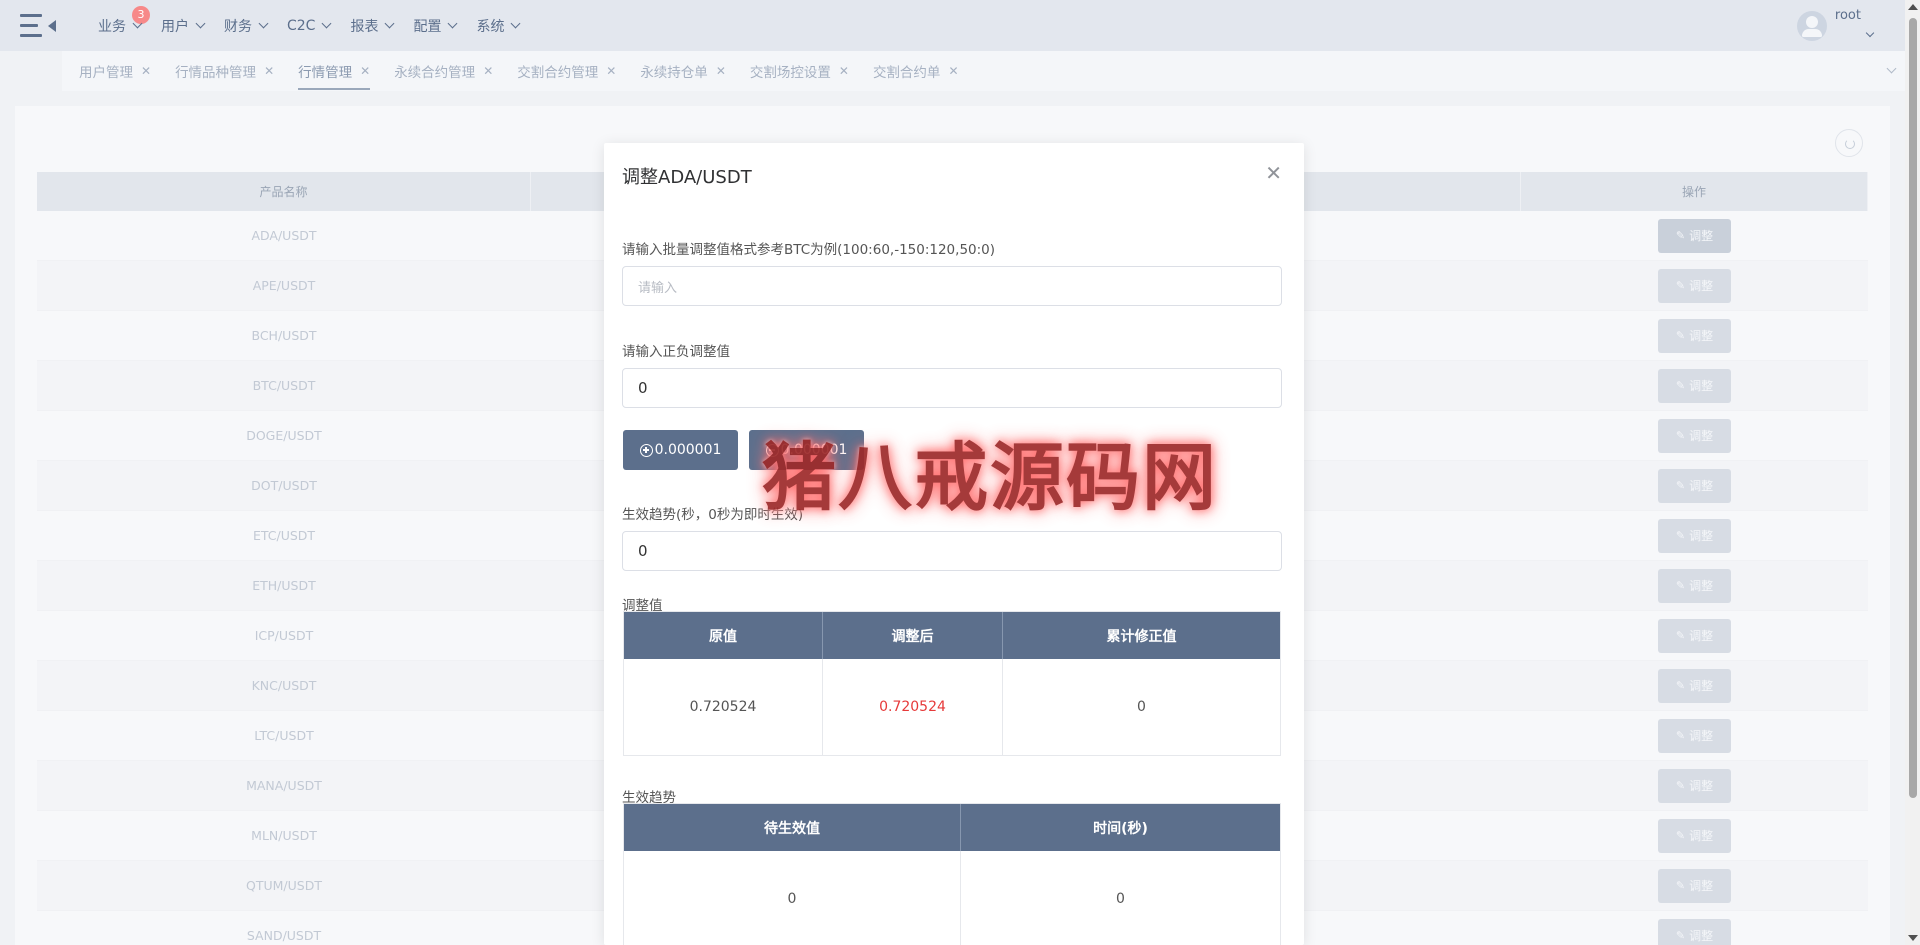  What do you see at coordinates (1141, 636) in the screenshot?
I see `header-cumulative: 累计修正值` at bounding box center [1141, 636].